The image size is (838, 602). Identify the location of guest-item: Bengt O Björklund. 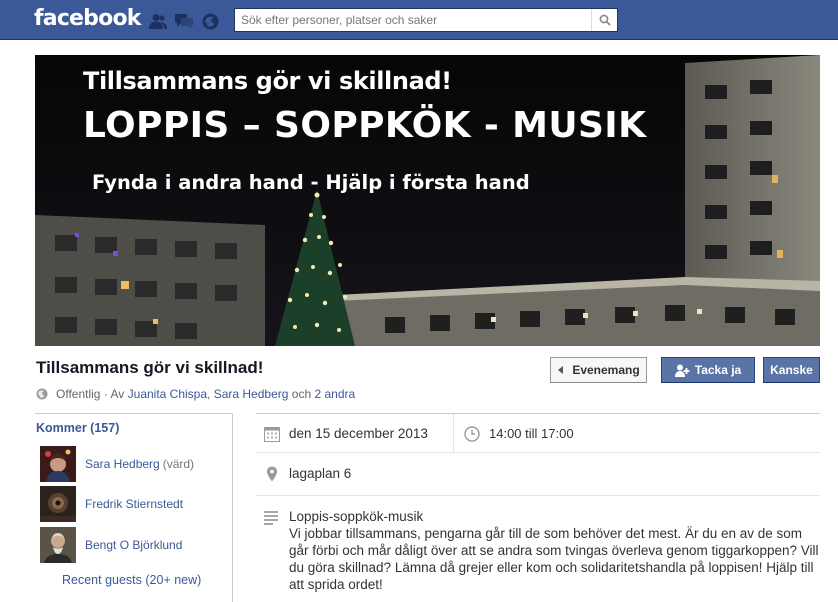
(135, 545).